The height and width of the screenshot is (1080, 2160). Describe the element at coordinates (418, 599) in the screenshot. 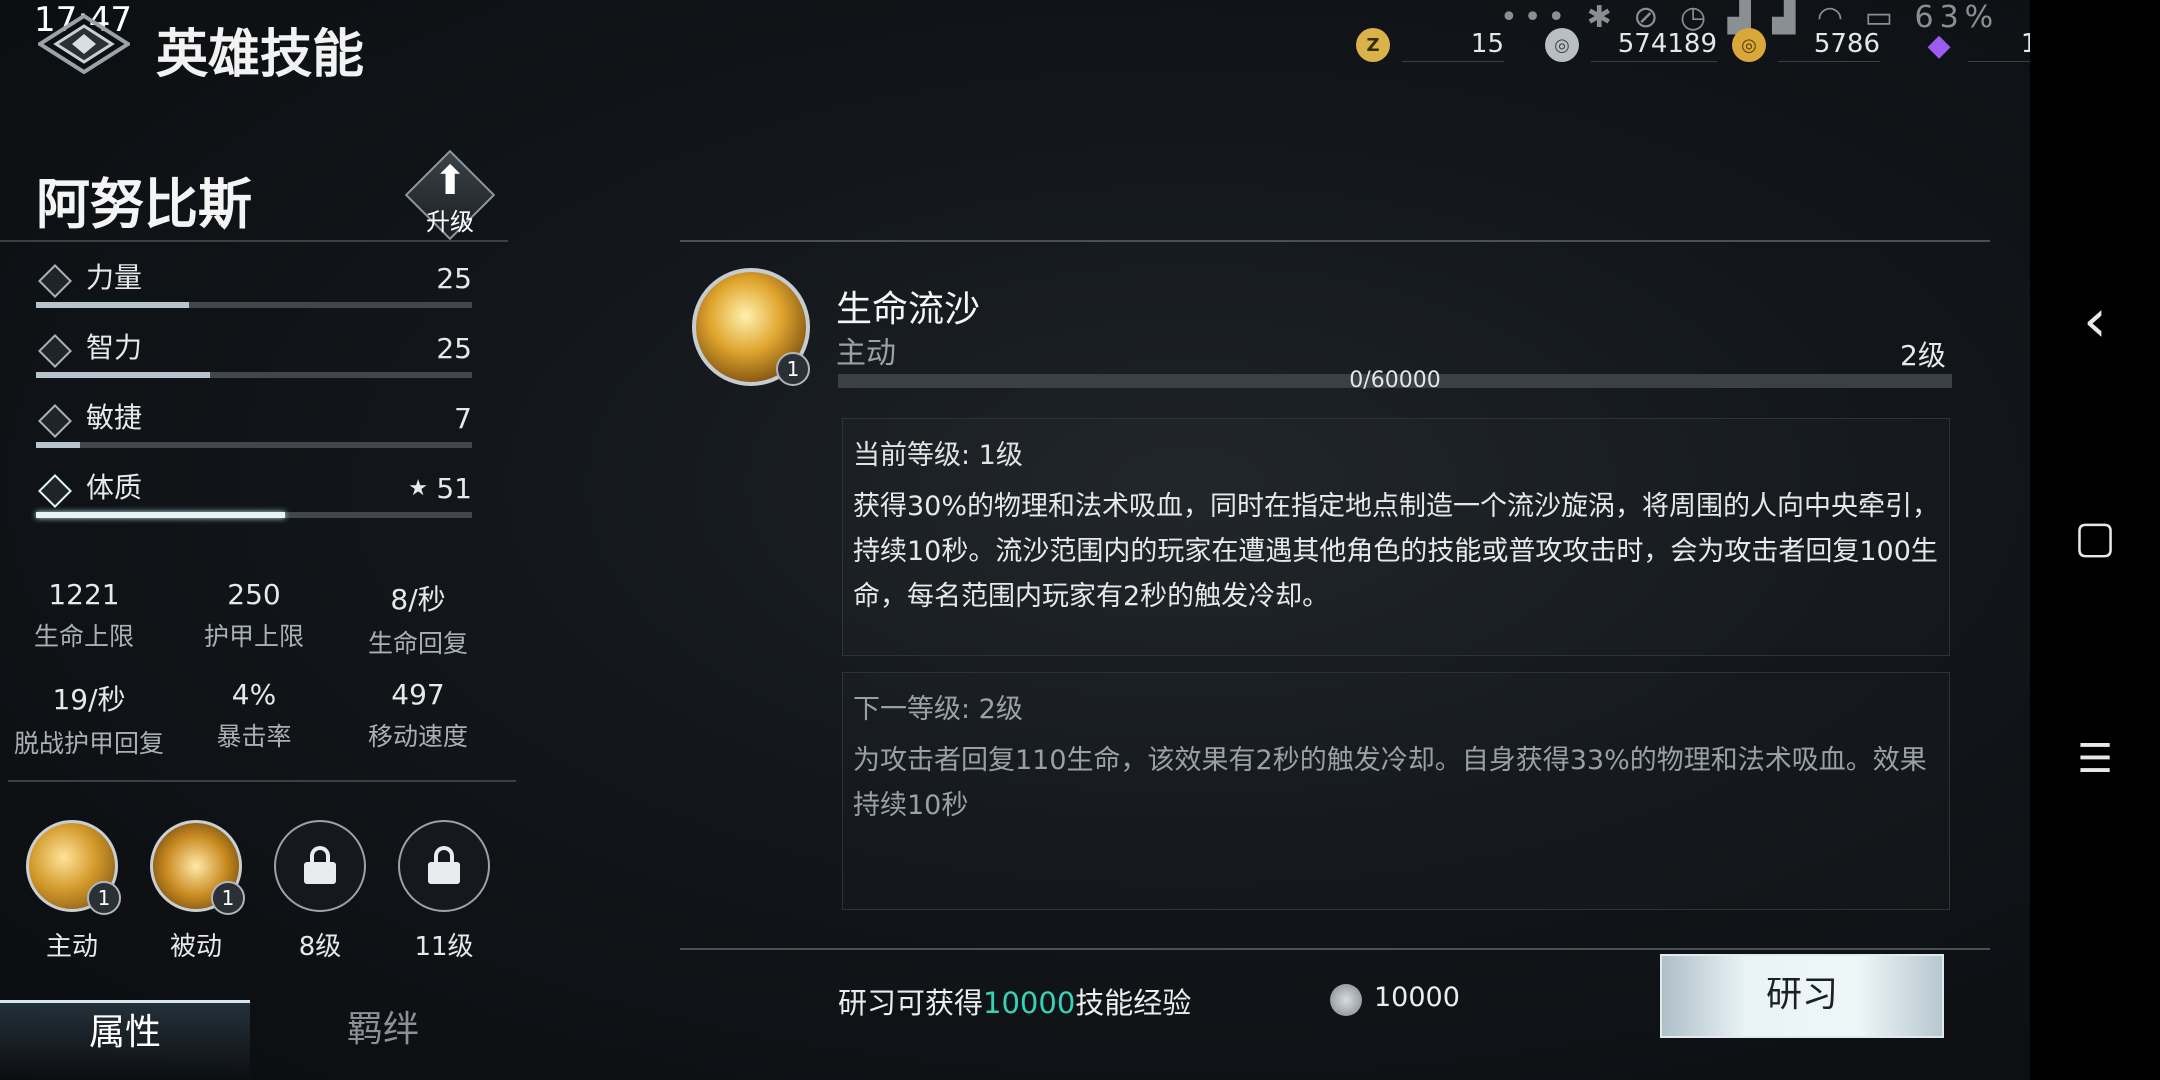

I see `stat-value: 8/秒` at that location.